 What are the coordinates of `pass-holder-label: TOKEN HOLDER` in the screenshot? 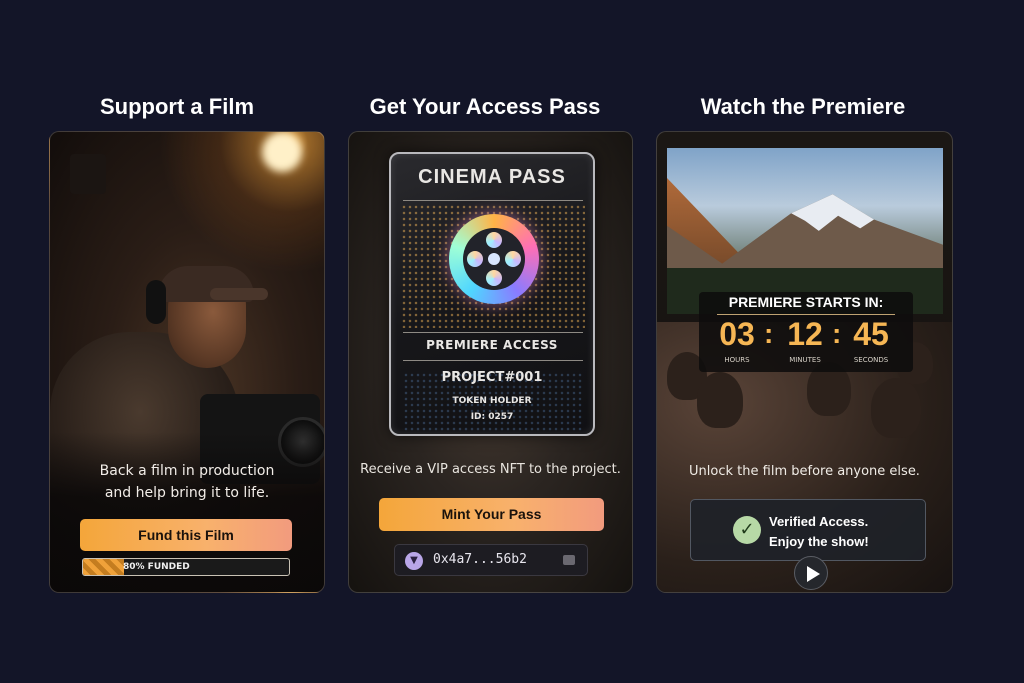 It's located at (492, 401).